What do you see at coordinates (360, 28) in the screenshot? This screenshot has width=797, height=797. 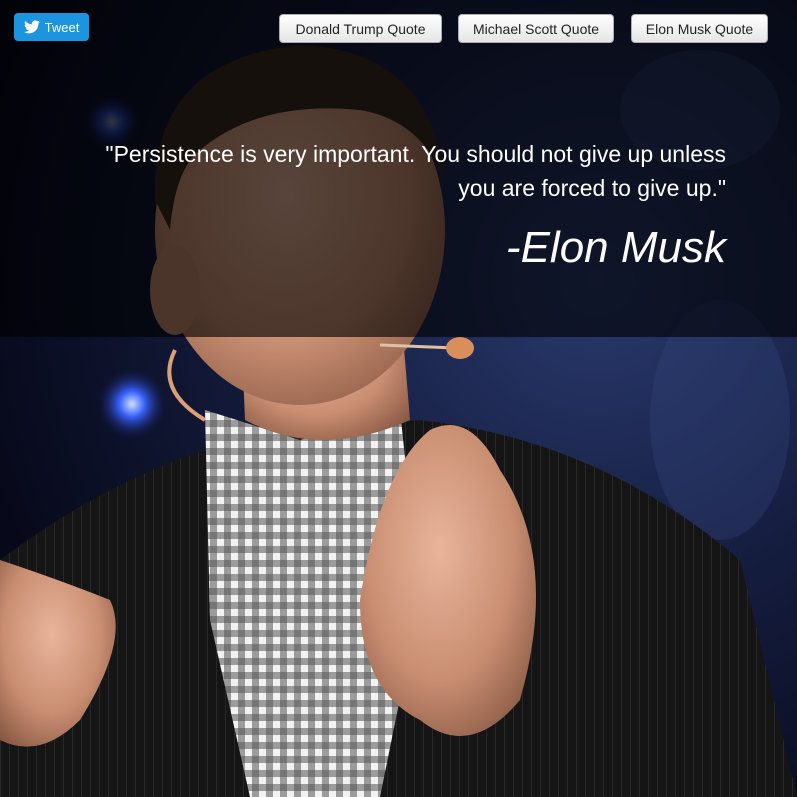 I see `donald-trump-quote-button: Donald Trump Quote` at bounding box center [360, 28].